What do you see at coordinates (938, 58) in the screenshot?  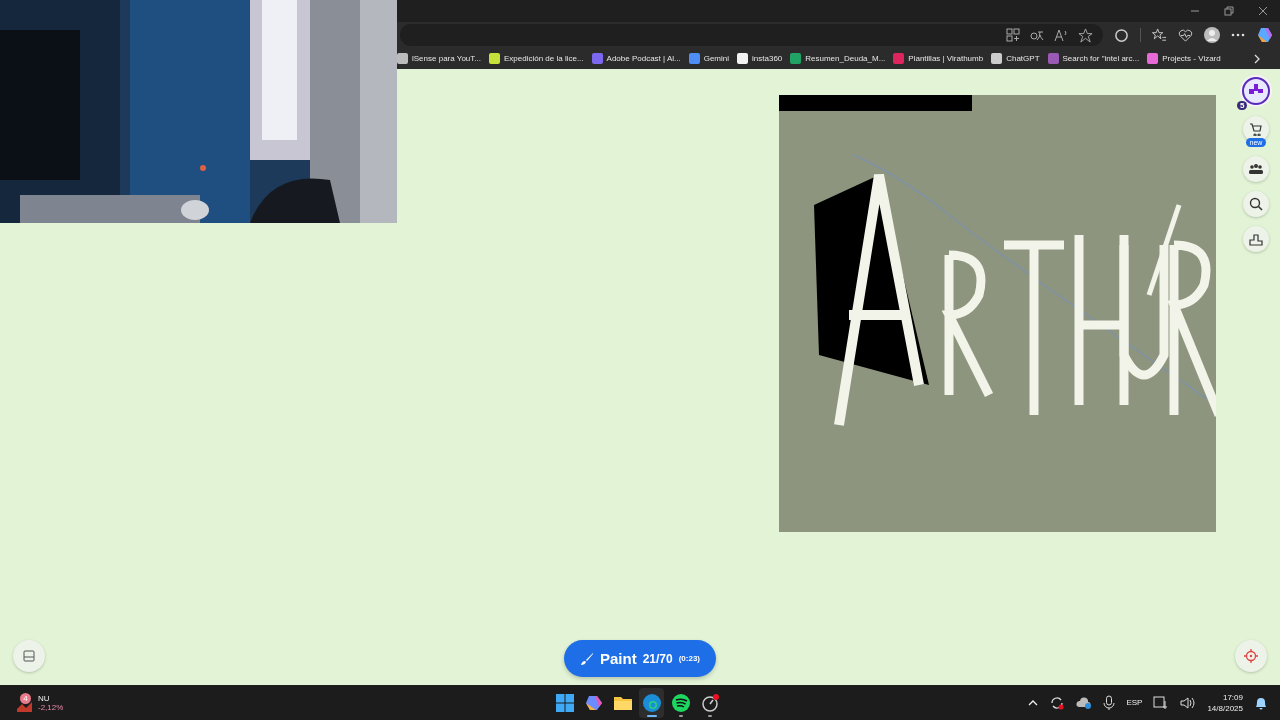 I see `bookmark: Plantillas | Virathumb` at bounding box center [938, 58].